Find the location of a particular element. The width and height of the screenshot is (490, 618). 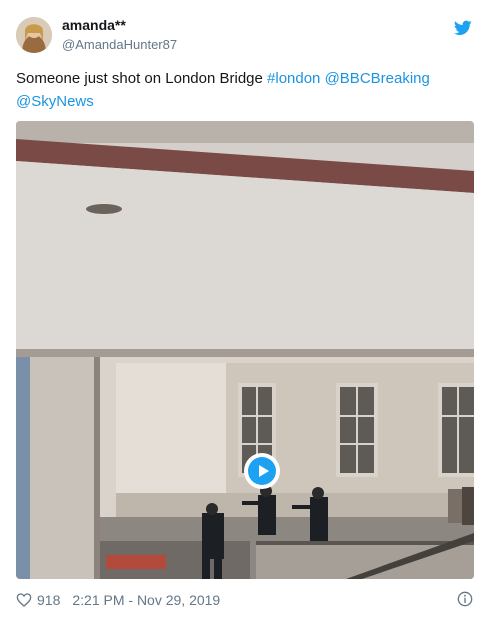

mention-link-bbcbreaking: @BBCBreaking is located at coordinates (377, 78).